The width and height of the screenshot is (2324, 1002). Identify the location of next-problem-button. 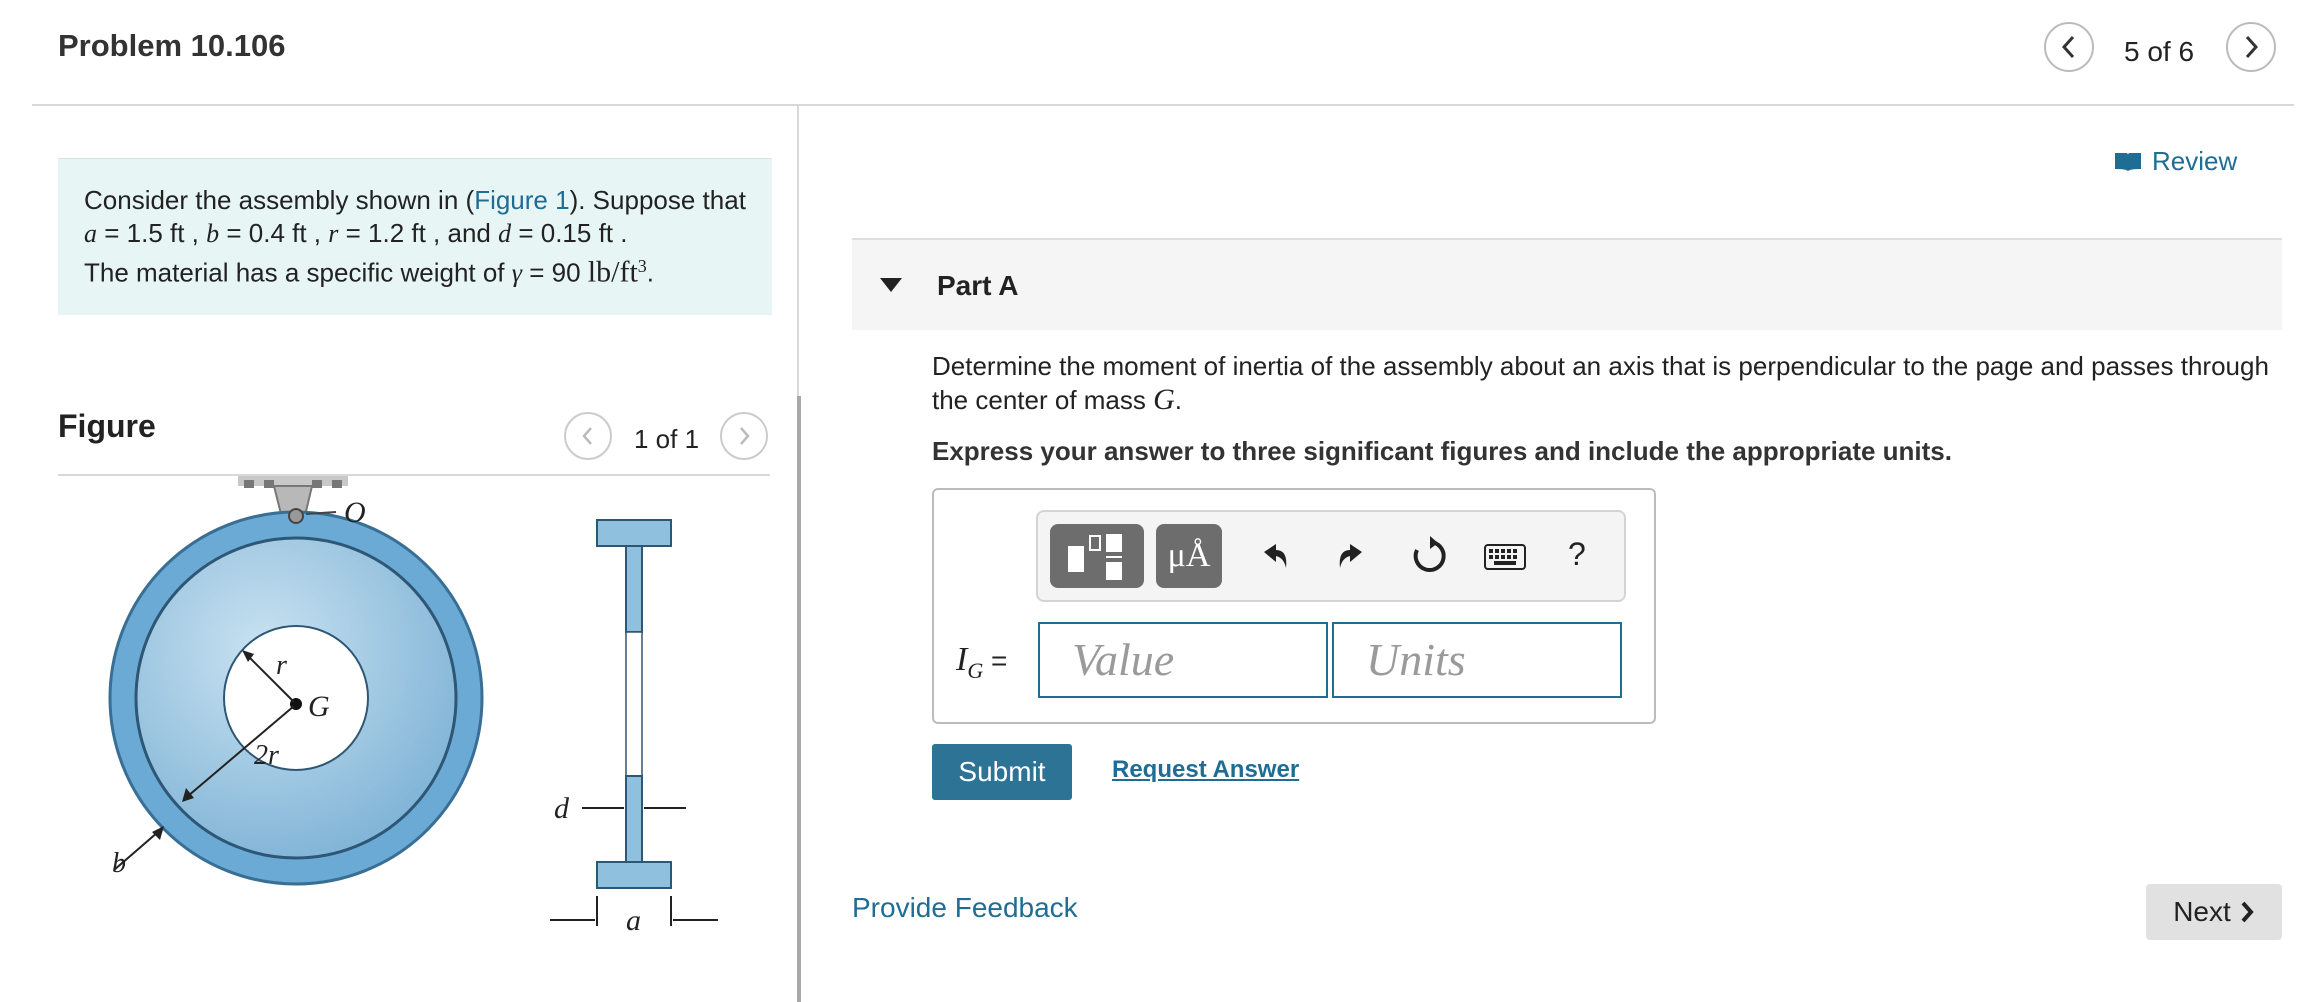
(2251, 47).